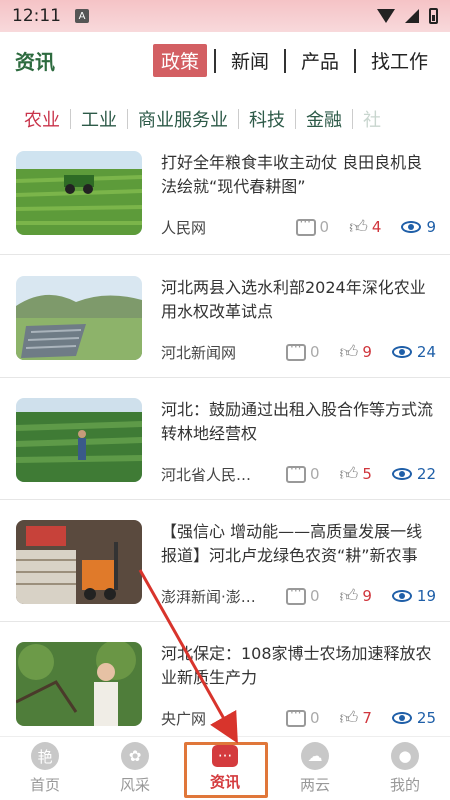  I want to click on view-count: 19, so click(413, 596).